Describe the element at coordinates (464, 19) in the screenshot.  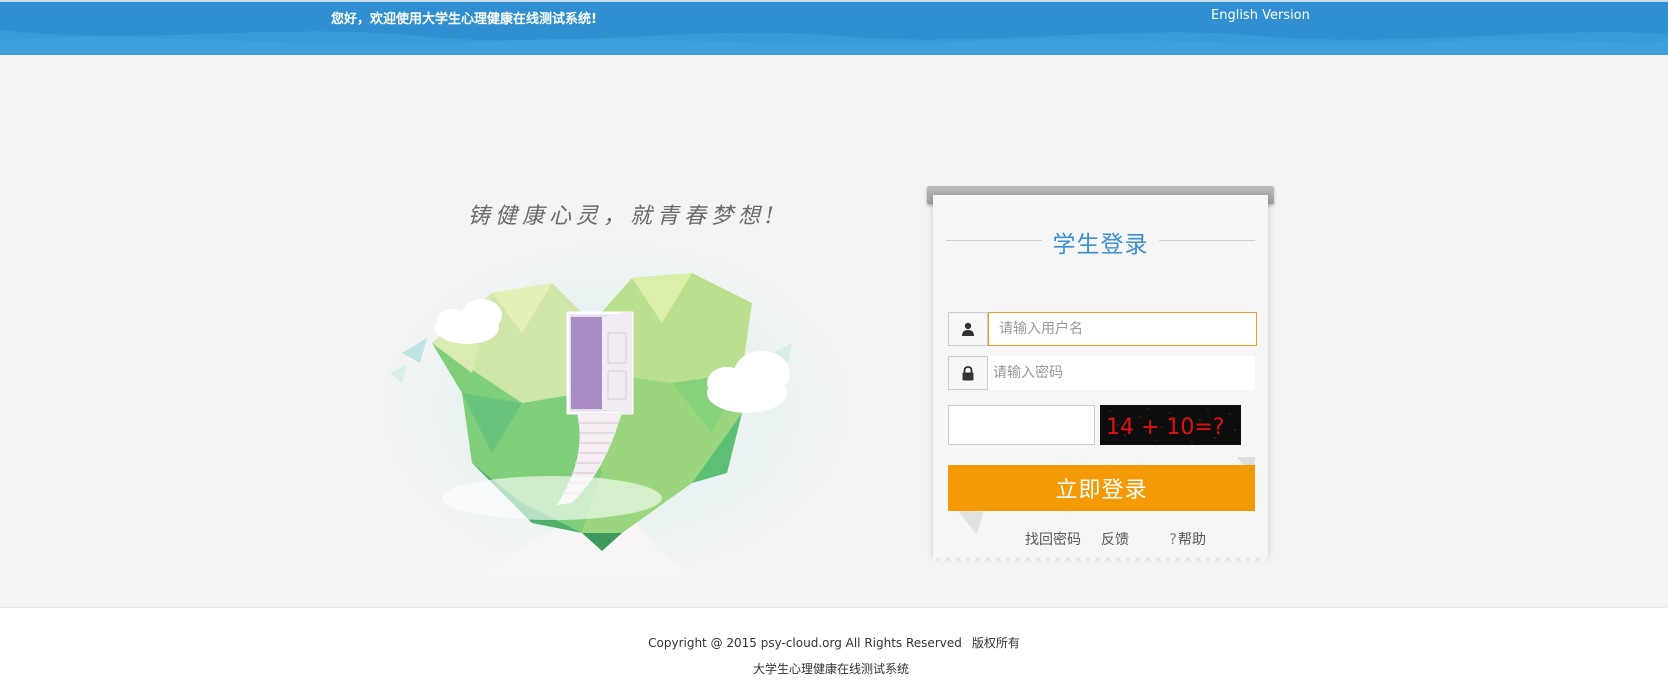
I see `welcome-message: 您好，欢迎使用大学生心理健康在线测试系统!` at that location.